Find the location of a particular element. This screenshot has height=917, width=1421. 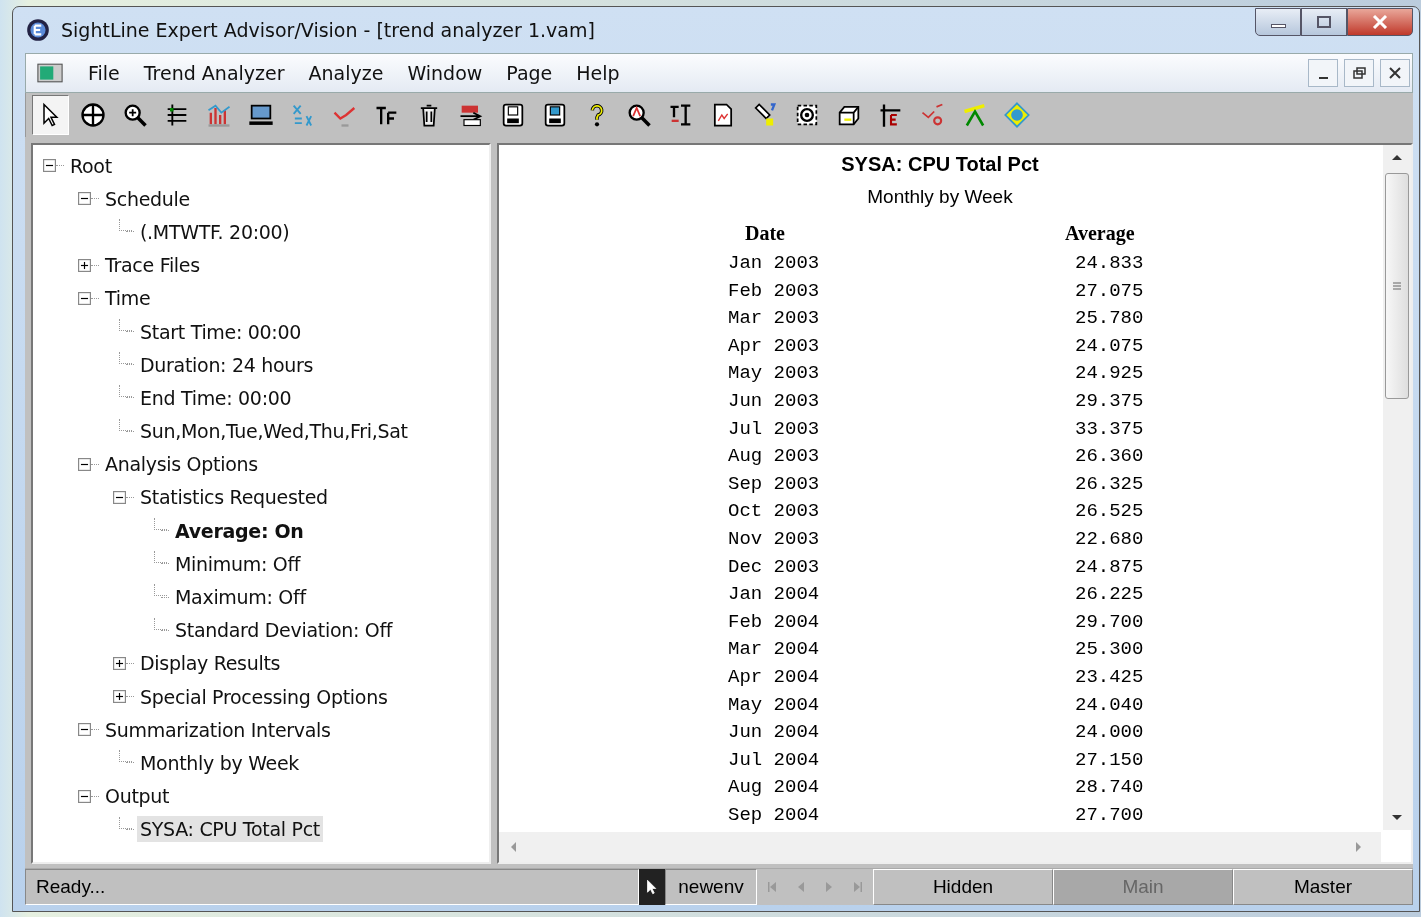

tree-item: Minimum: Off is located at coordinates (238, 563).